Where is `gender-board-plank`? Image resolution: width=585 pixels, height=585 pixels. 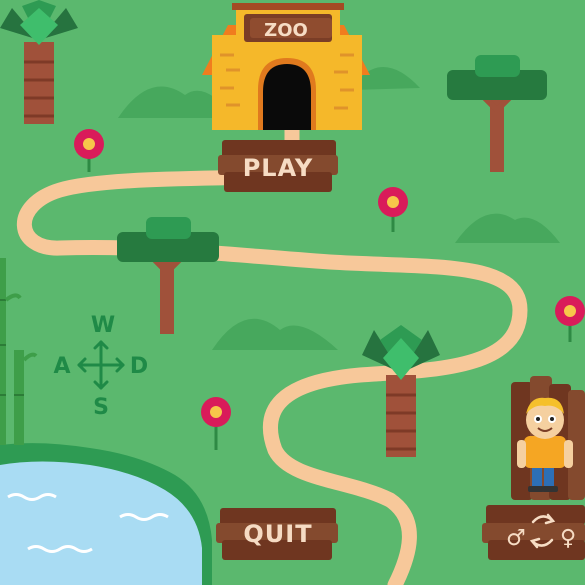
gender-board-plank is located at coordinates (535, 515).